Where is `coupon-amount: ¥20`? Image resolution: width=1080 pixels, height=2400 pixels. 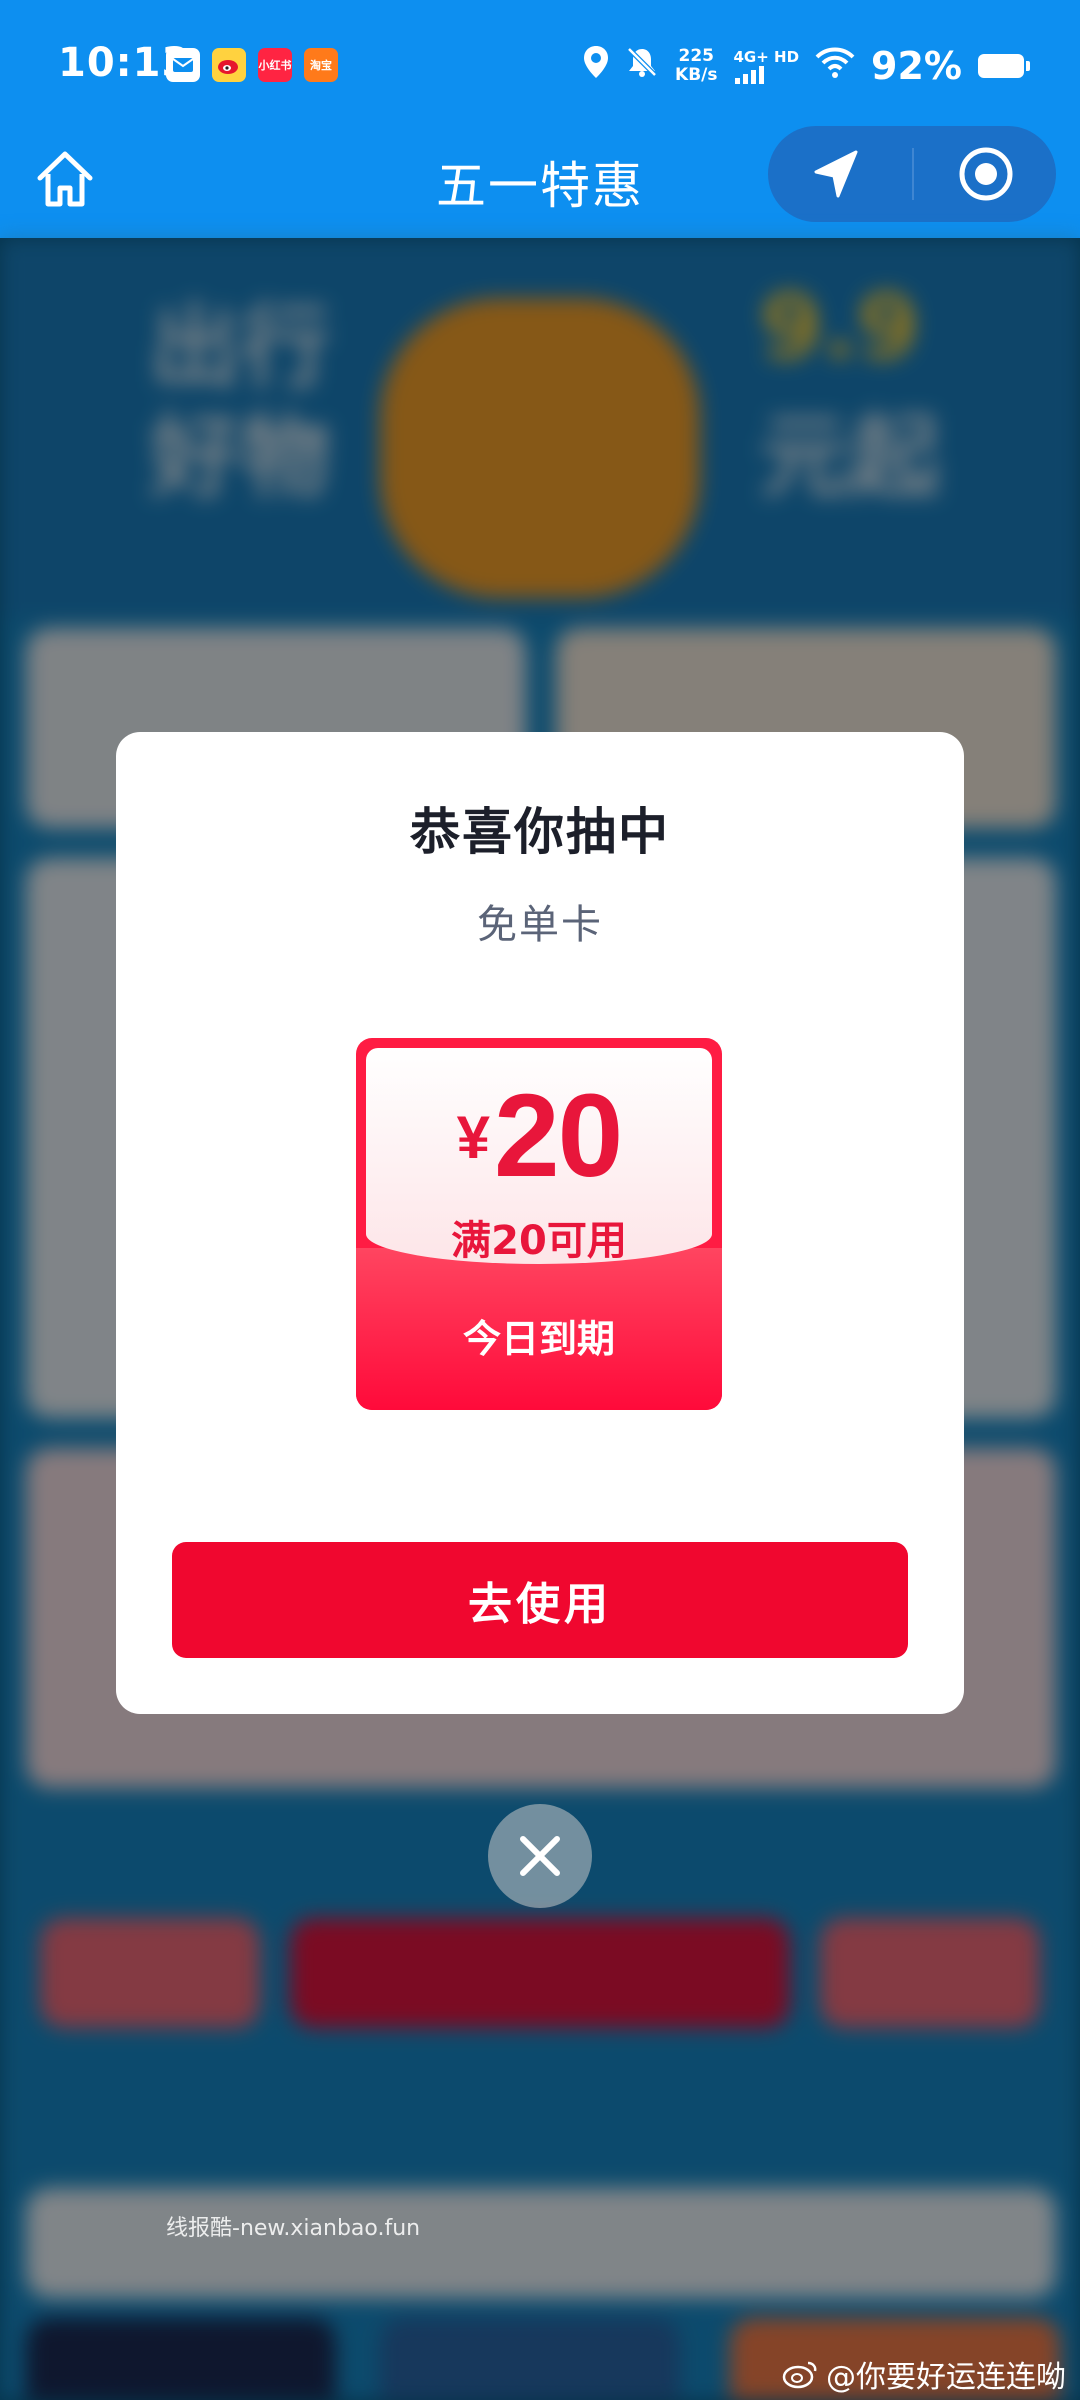
coupon-amount: ¥20 is located at coordinates (539, 1136).